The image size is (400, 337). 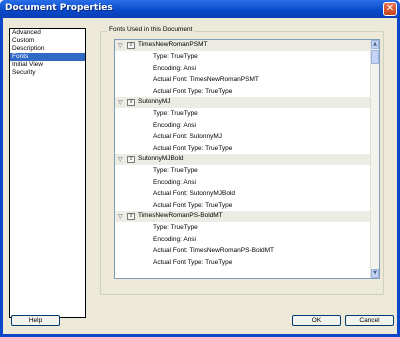 I want to click on scroll-up-button: ▲, so click(x=375, y=44).